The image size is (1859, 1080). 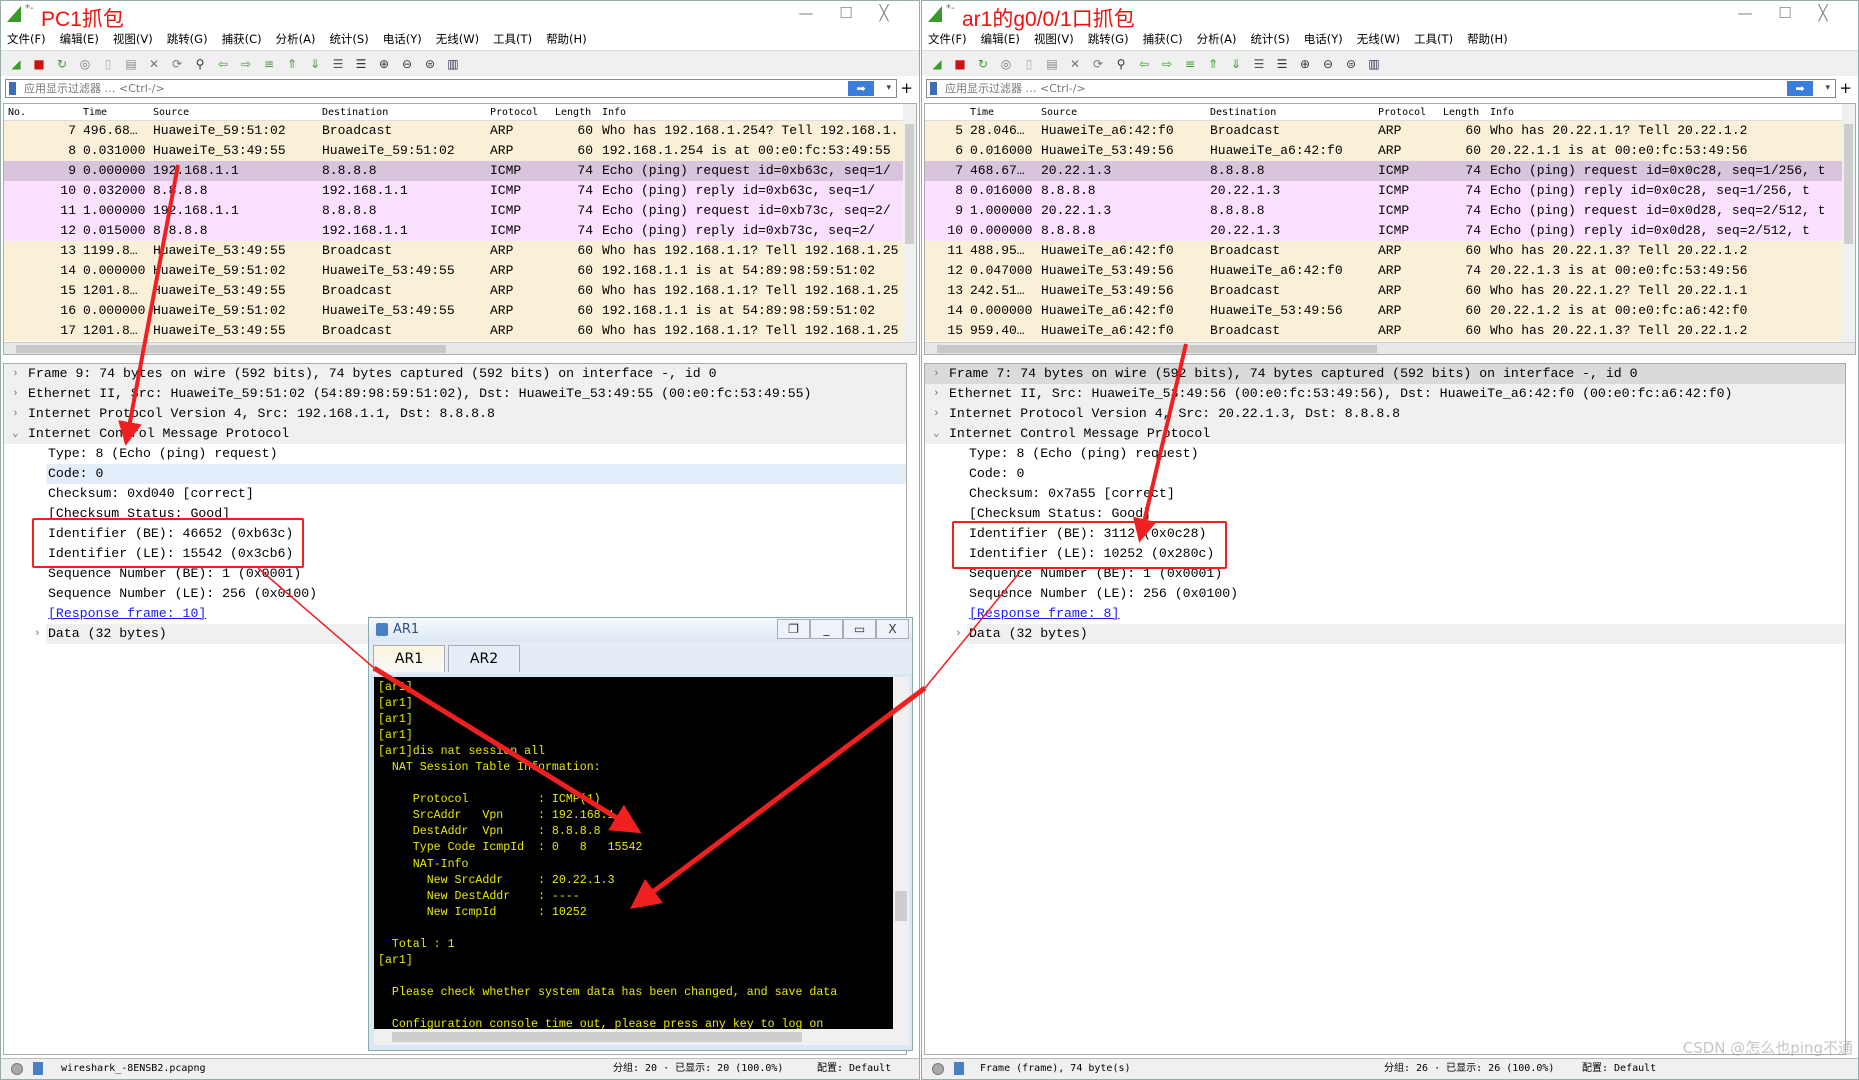 I want to click on menu-item: 统计(S), so click(x=348, y=39).